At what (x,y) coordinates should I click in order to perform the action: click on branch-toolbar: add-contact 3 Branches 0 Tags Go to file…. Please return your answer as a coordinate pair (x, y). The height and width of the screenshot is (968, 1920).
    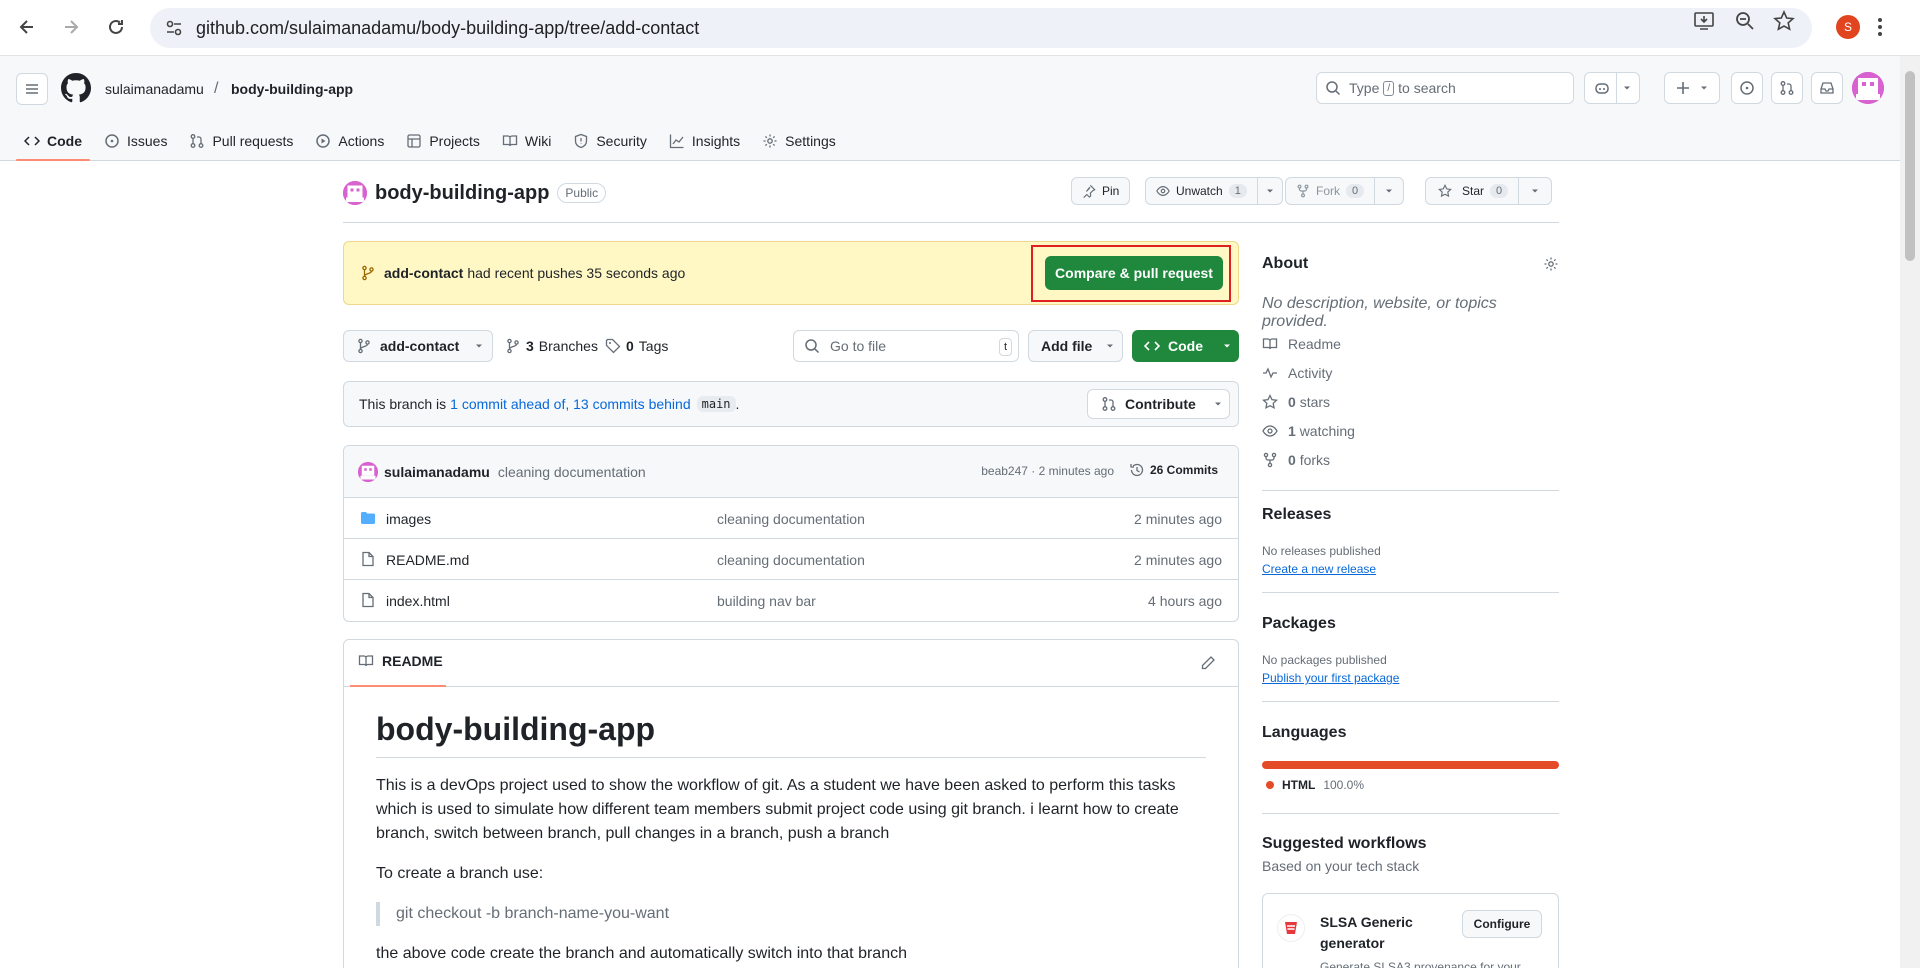
    Looking at the image, I should click on (791, 346).